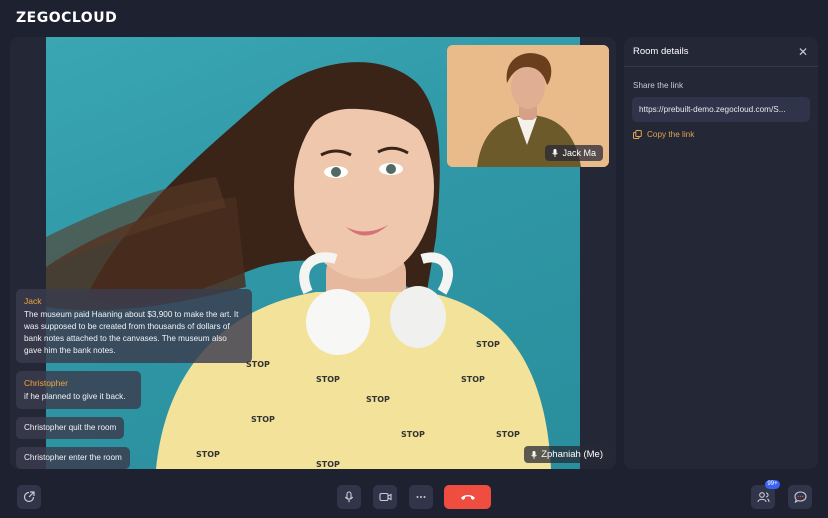 The image size is (828, 518). What do you see at coordinates (46, 383) in the screenshot?
I see `message-author: Christopher` at bounding box center [46, 383].